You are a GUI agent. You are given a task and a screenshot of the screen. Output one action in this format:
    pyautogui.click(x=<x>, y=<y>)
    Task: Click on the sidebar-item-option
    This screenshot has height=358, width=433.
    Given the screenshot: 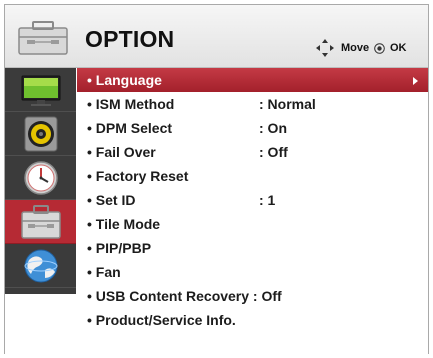 What is the action you would take?
    pyautogui.click(x=40, y=222)
    